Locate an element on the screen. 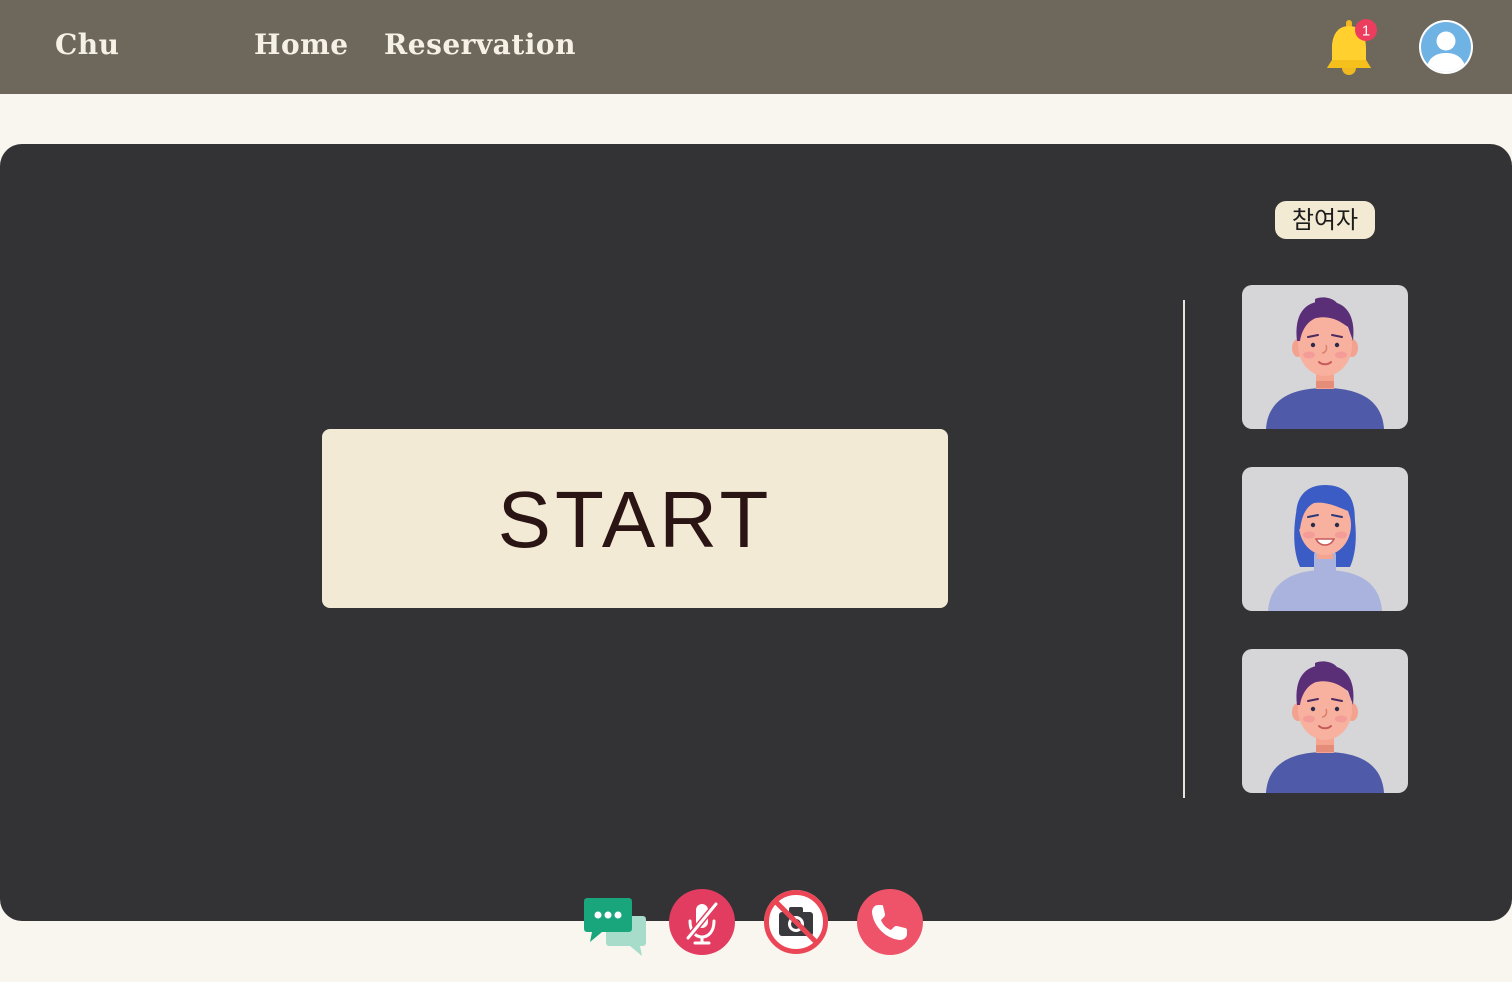 This screenshot has width=1512, height=982. notification-badge: 1 is located at coordinates (1366, 30).